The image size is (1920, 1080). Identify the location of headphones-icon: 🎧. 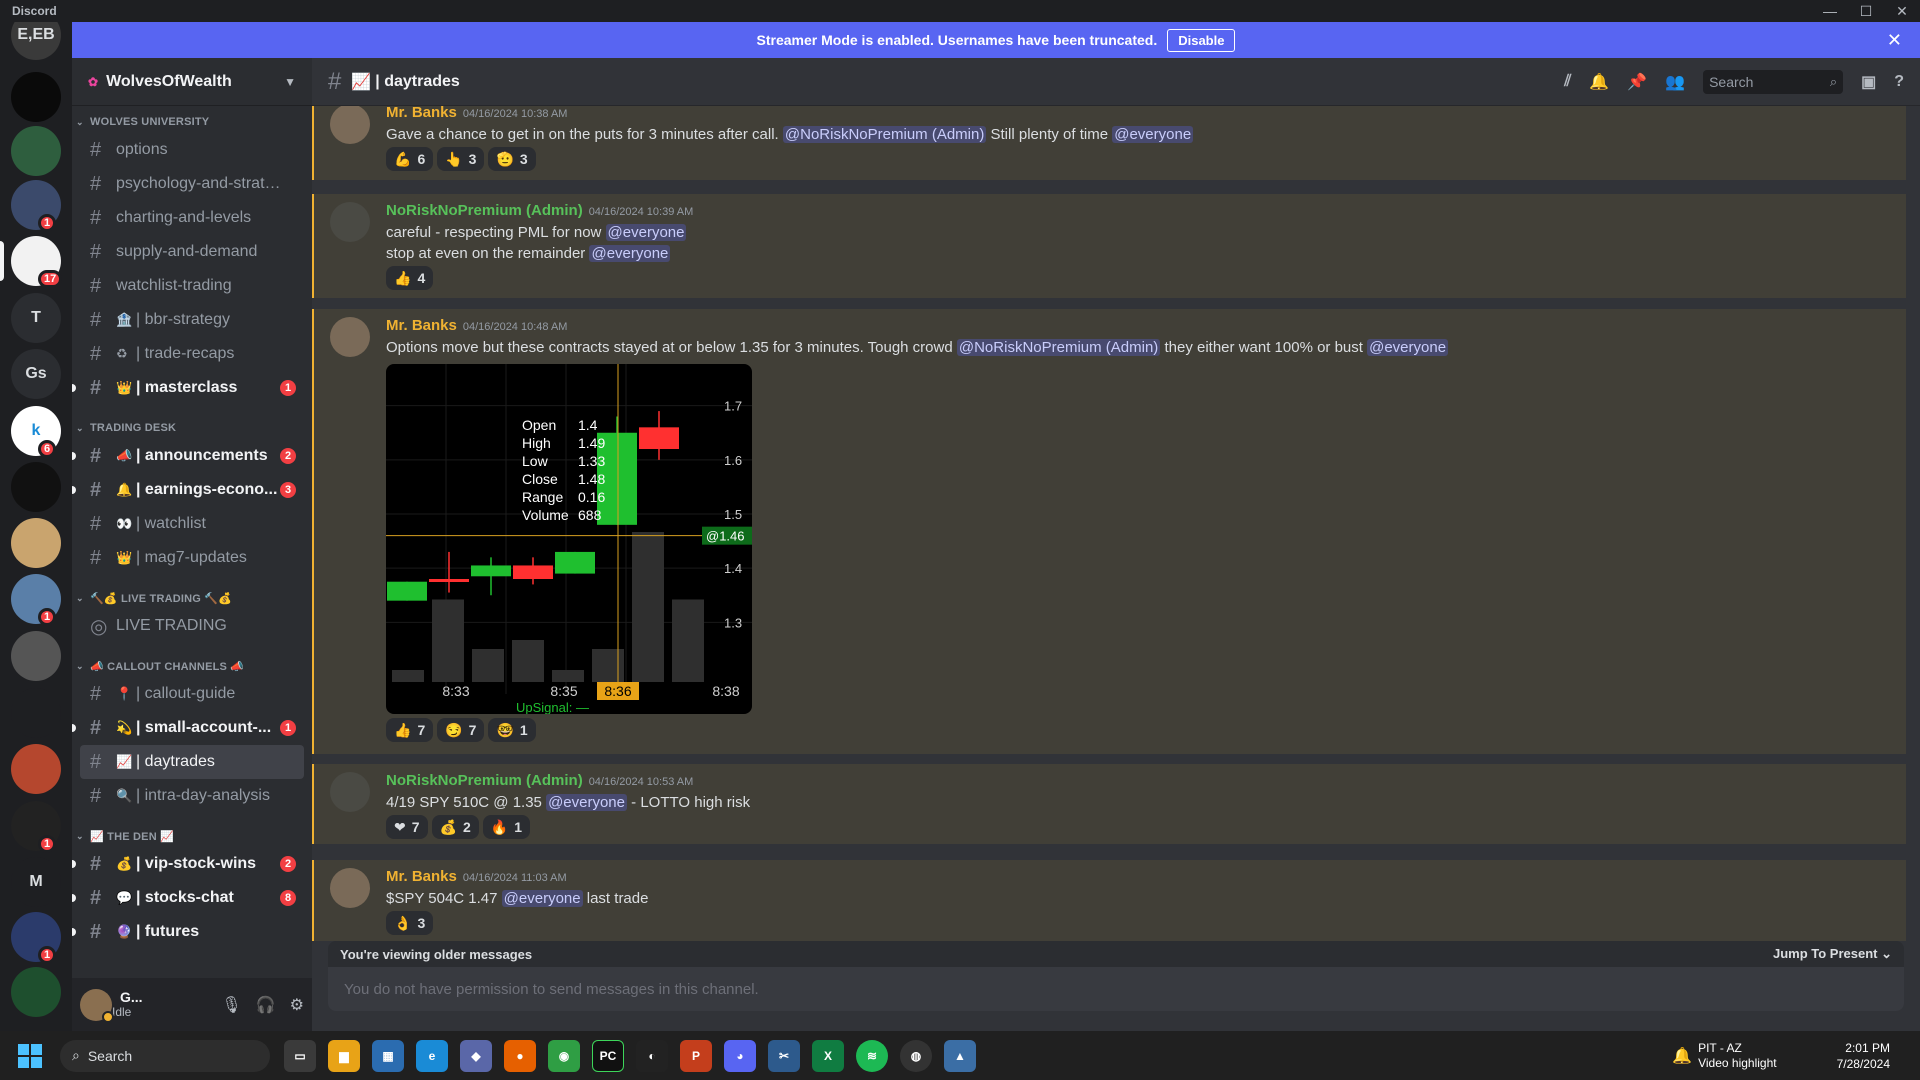
(266, 1005).